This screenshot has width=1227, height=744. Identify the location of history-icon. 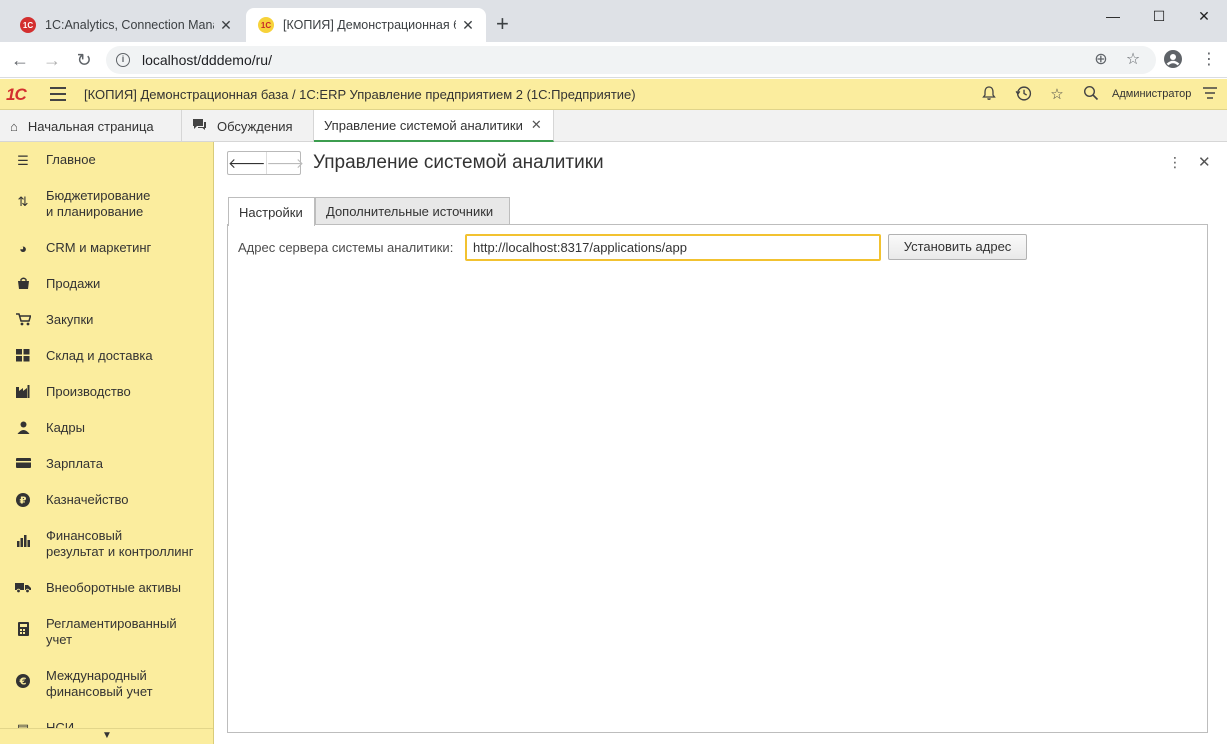
(1023, 95).